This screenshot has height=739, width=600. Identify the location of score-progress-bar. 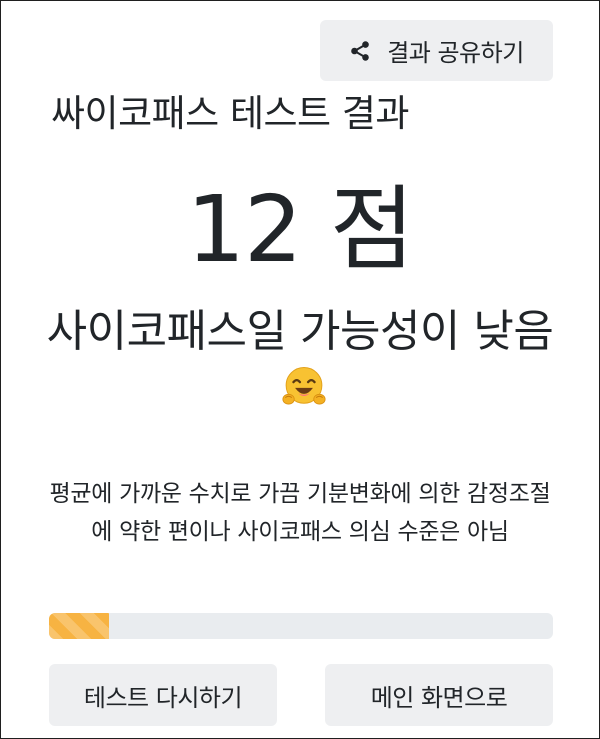
(301, 626).